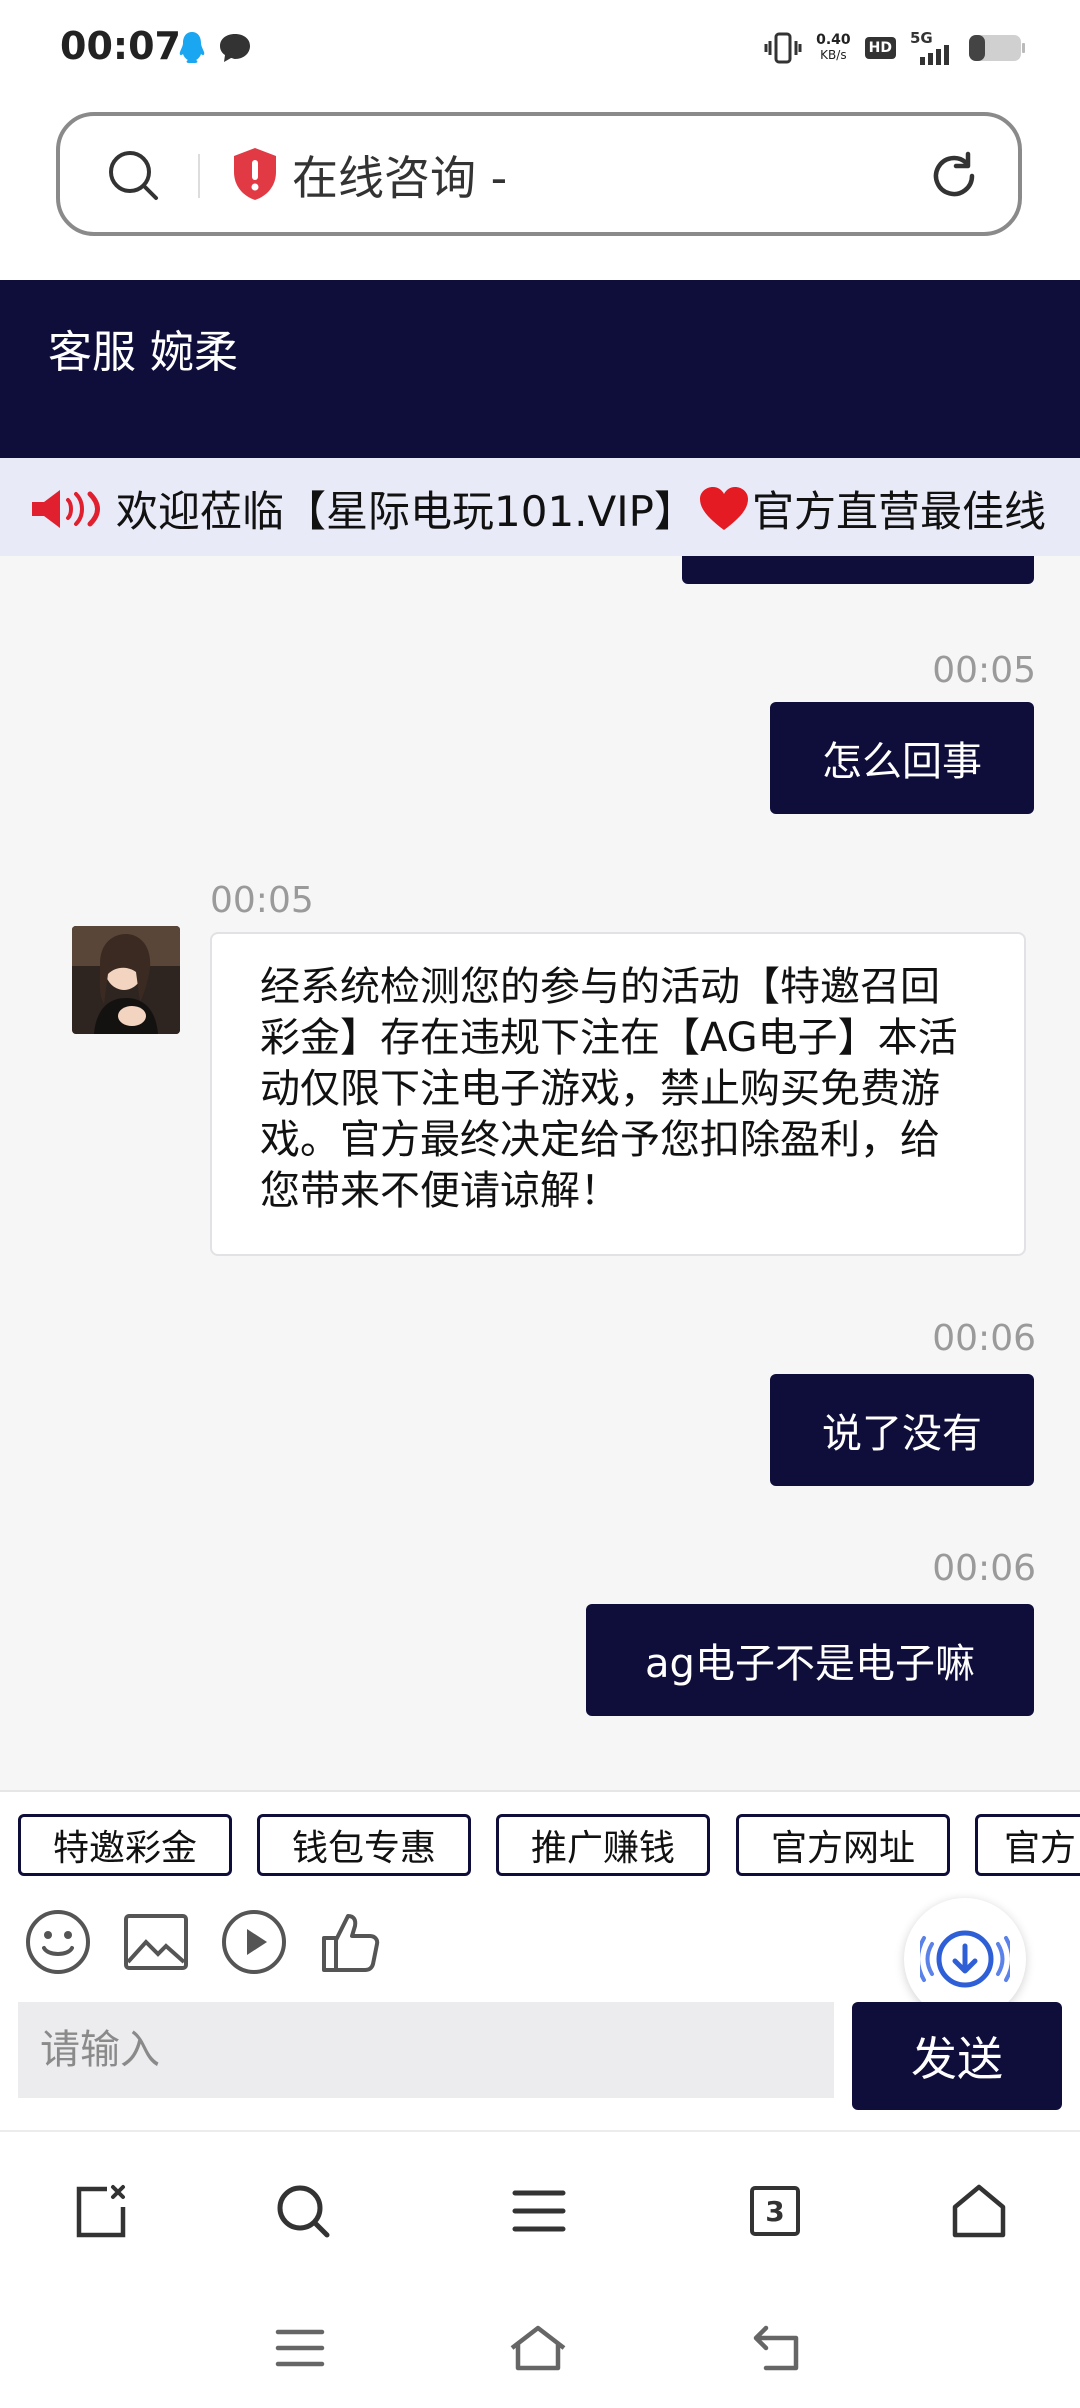 The width and height of the screenshot is (1080, 2408). I want to click on tabs-icon: 3, so click(775, 2211).